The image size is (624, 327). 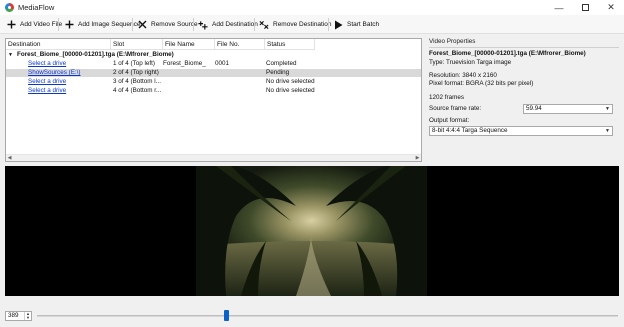 I want to click on forest-preview-image, so click(x=311, y=231).